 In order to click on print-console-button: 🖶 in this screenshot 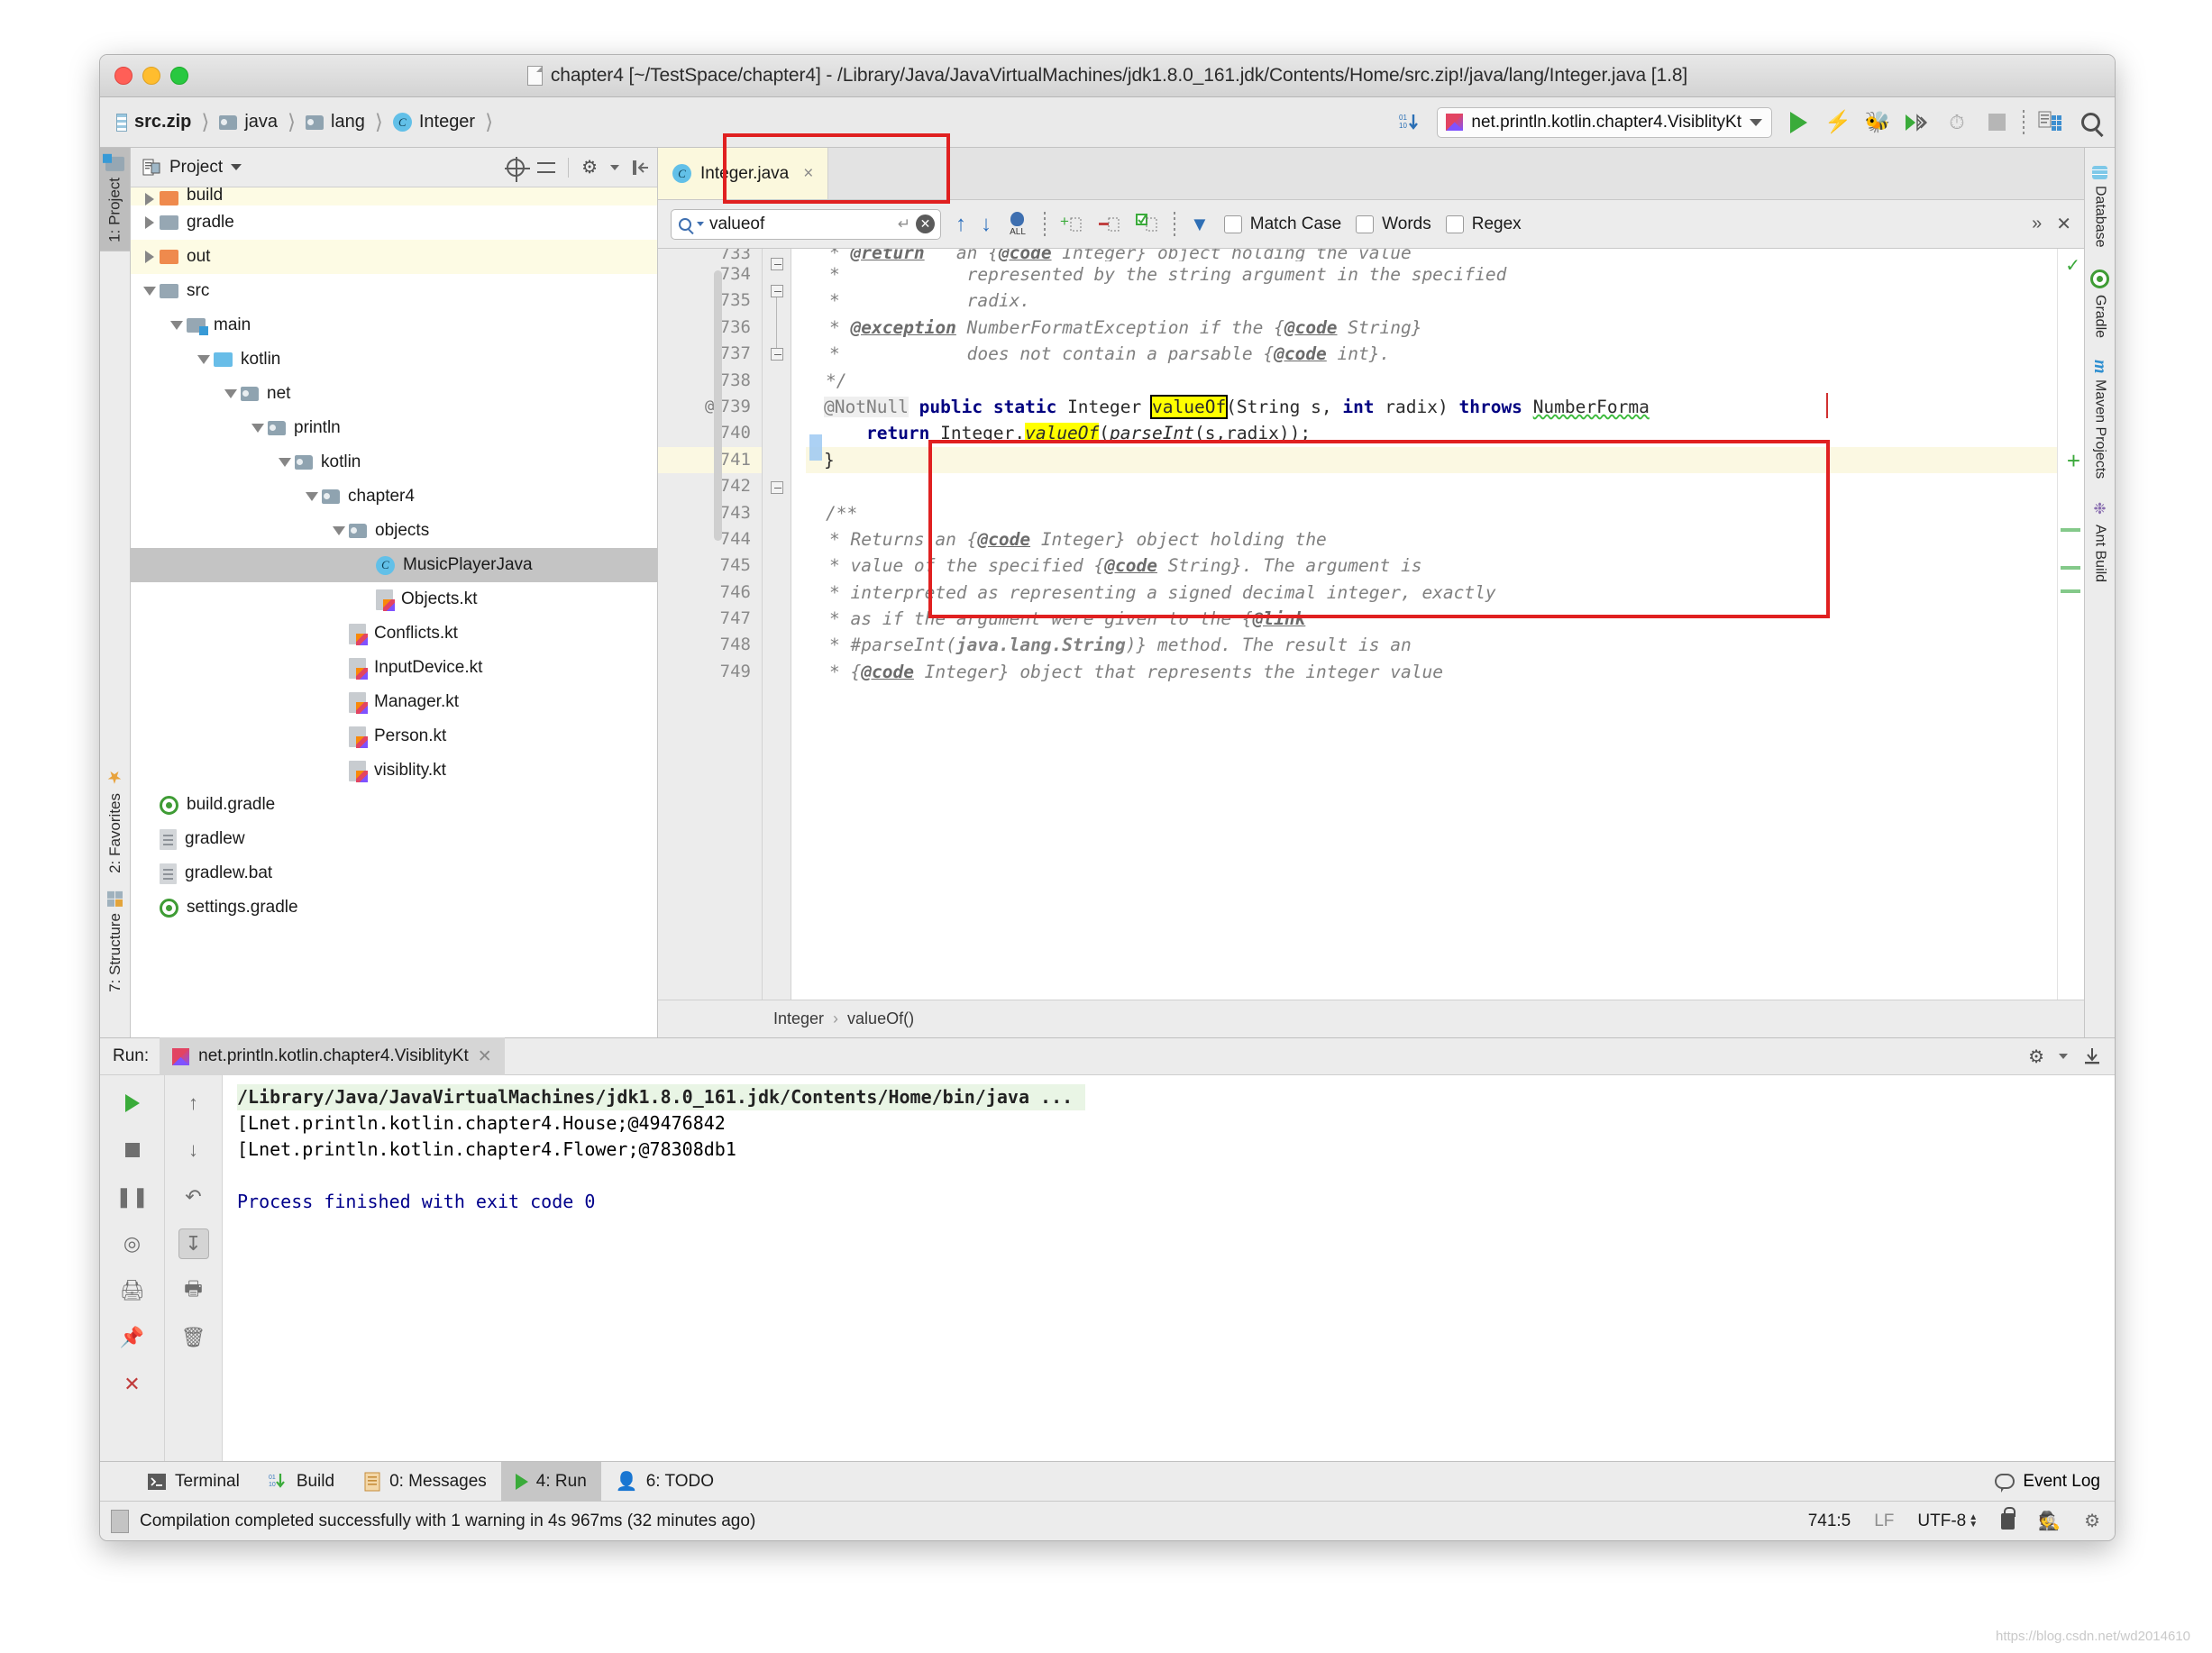, I will do `click(193, 1290)`.